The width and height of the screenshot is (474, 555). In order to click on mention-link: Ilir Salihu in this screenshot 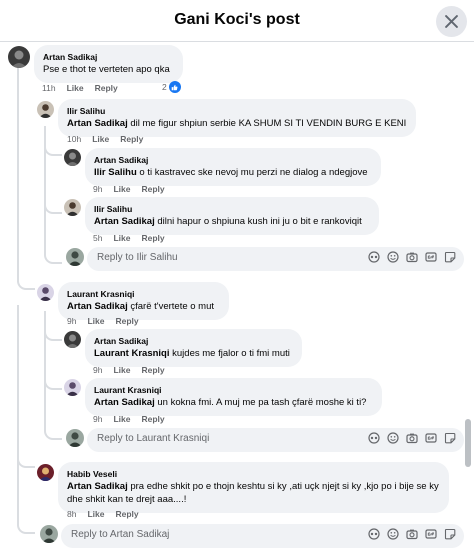, I will do `click(115, 172)`.